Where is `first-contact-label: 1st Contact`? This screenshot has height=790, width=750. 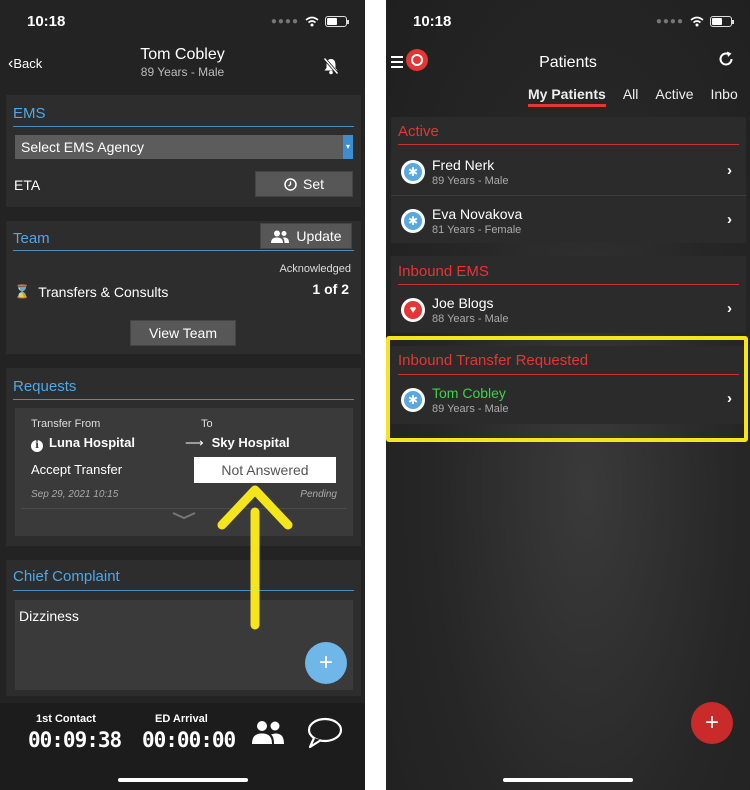 first-contact-label: 1st Contact is located at coordinates (66, 719).